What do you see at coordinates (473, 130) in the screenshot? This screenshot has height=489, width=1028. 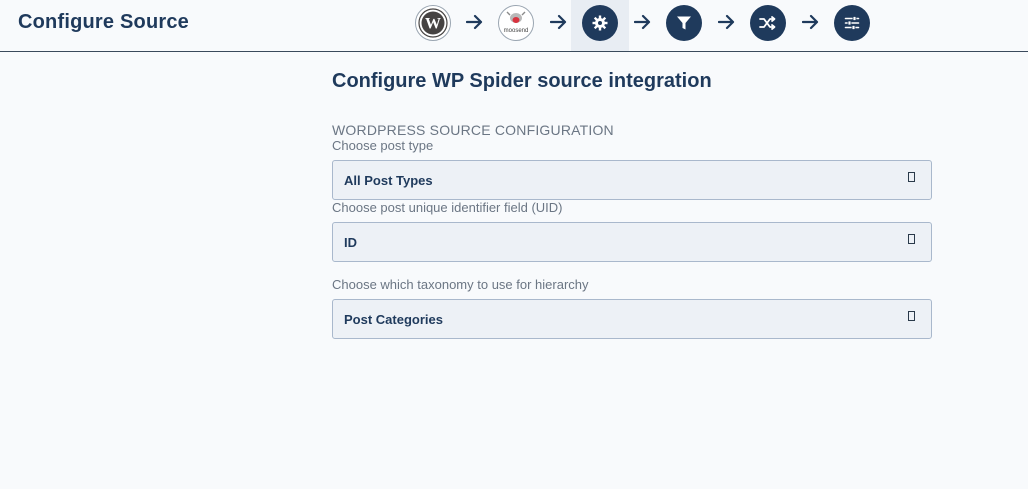 I see `section-subtitle: WORDPRESS SOURCE CONFIGURATION` at bounding box center [473, 130].